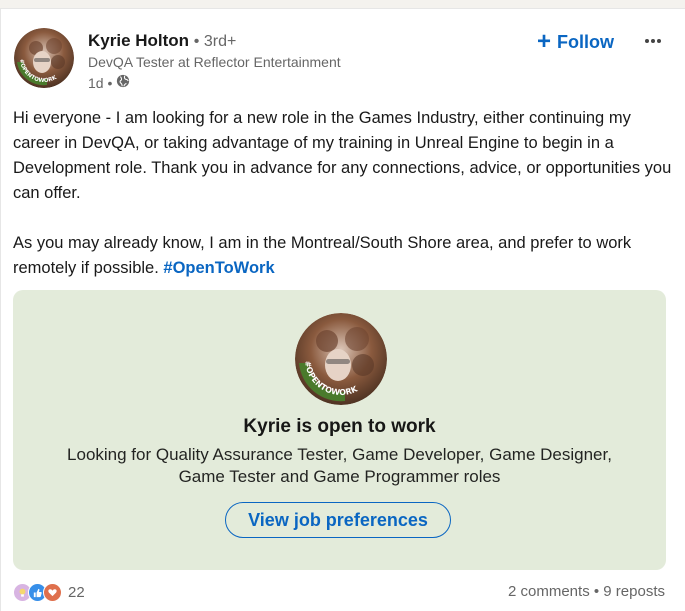 Image resolution: width=685 pixels, height=611 pixels. What do you see at coordinates (215, 41) in the screenshot?
I see `connection-degree: • 3rd+` at bounding box center [215, 41].